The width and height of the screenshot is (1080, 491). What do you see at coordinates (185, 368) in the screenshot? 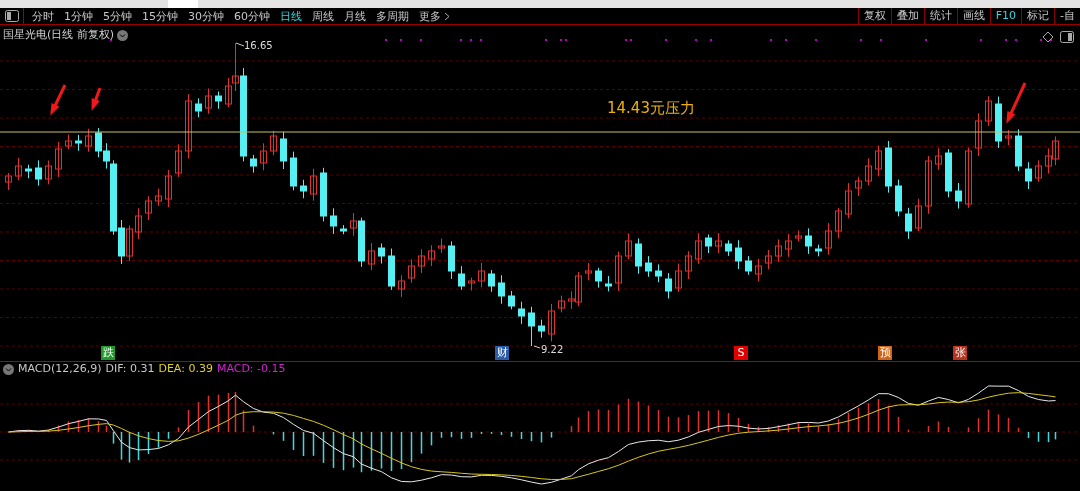
I see `dea-value: DEA: 0.39` at bounding box center [185, 368].